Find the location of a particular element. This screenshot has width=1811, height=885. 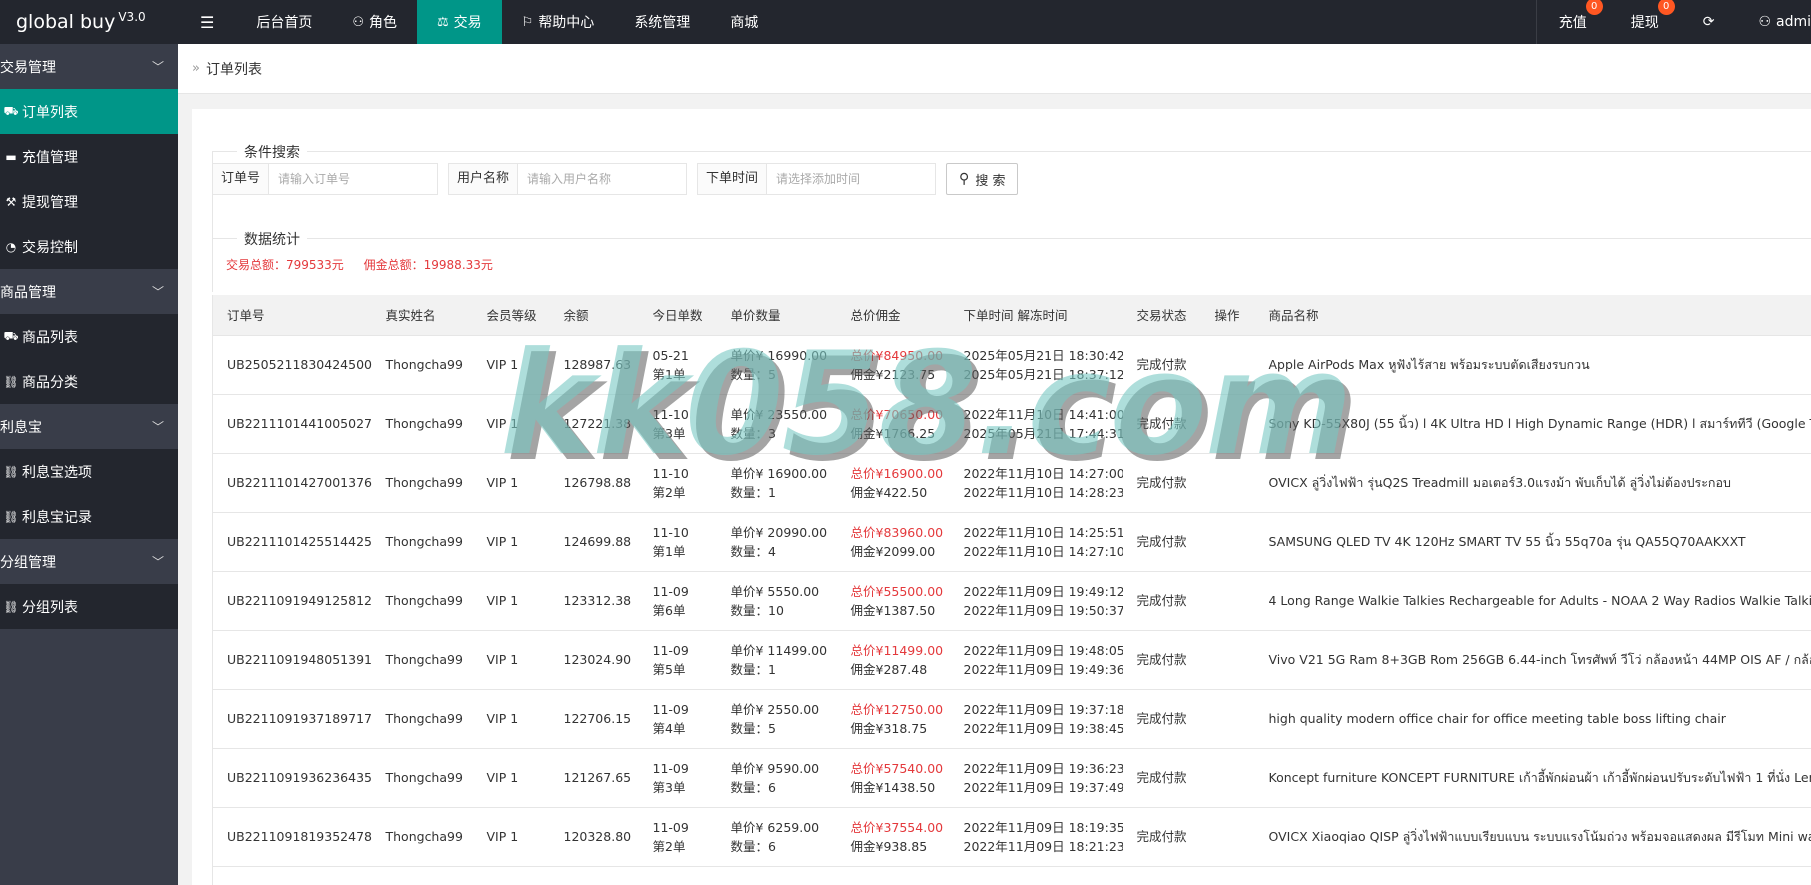

sidebar-item: ▬ 充值管理 is located at coordinates (89, 156).